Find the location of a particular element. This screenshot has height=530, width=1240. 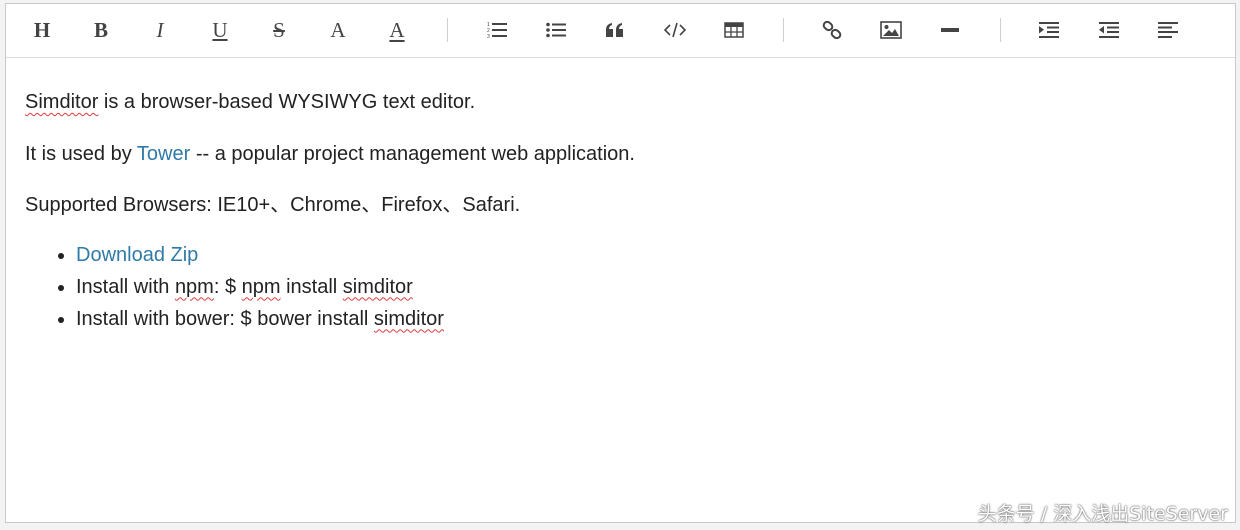

code-button is located at coordinates (675, 30).